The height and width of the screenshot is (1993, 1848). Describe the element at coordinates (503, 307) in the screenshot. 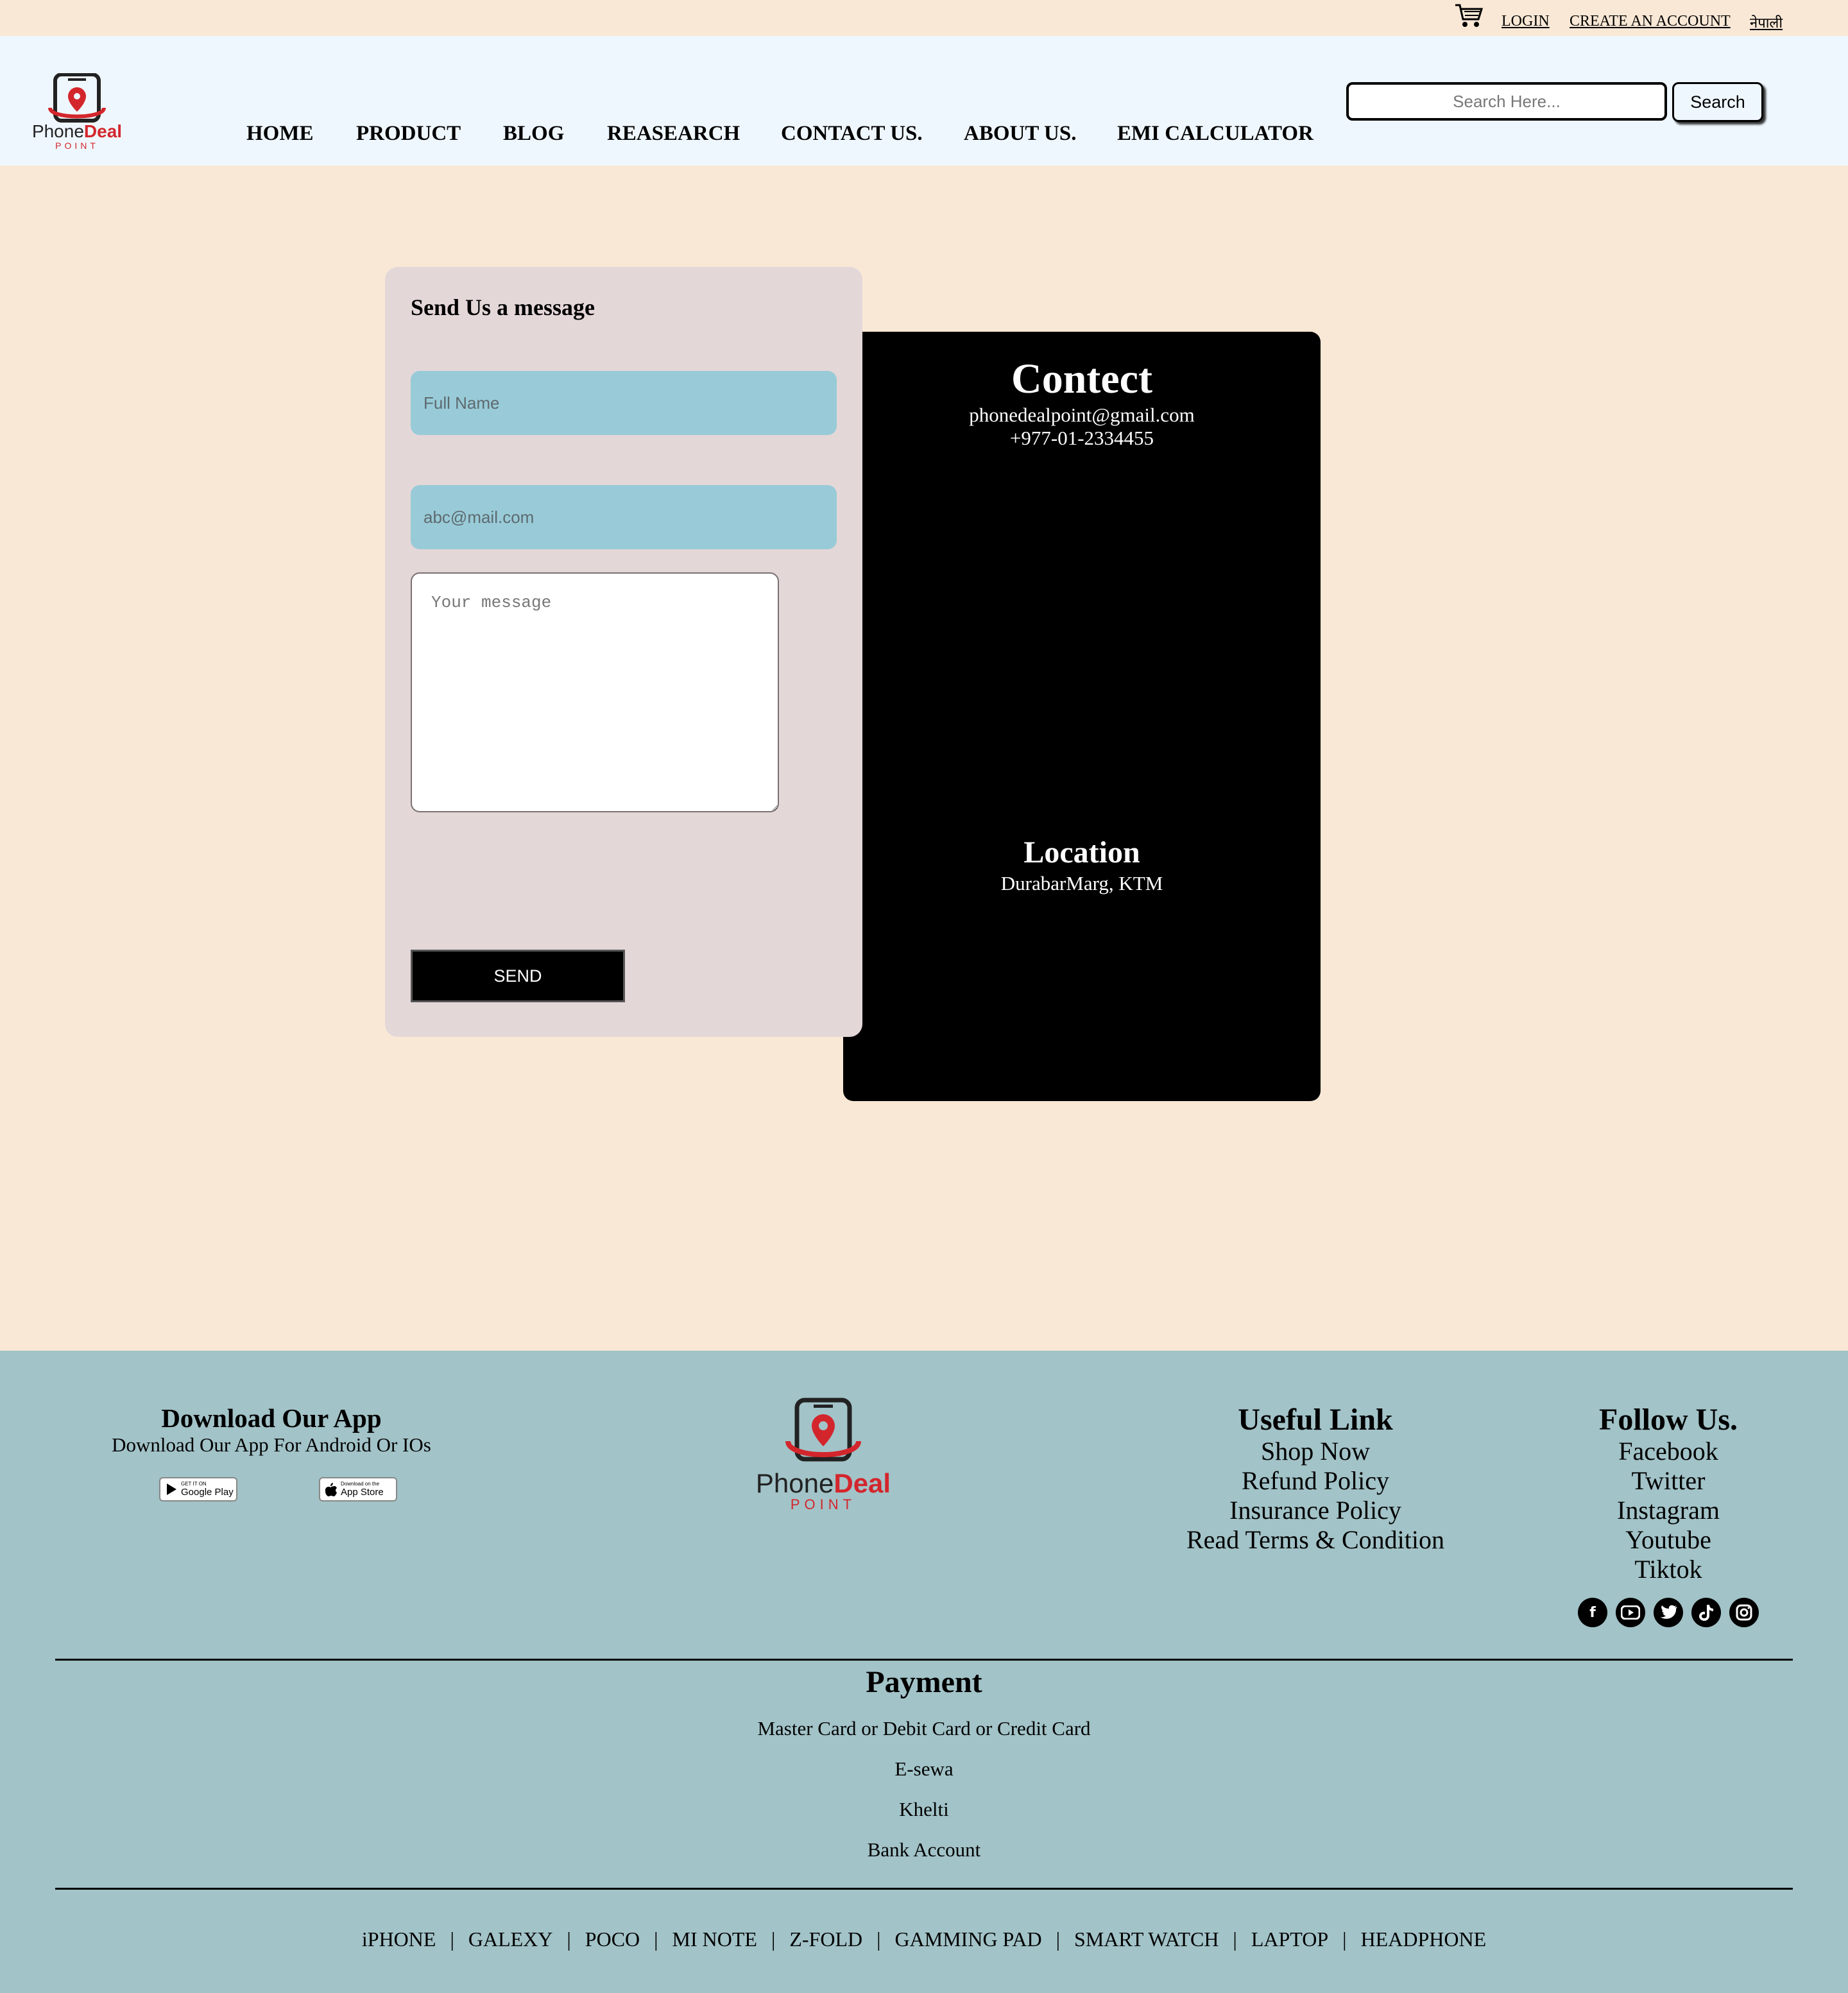

I see `form-title: Send Us a message` at that location.